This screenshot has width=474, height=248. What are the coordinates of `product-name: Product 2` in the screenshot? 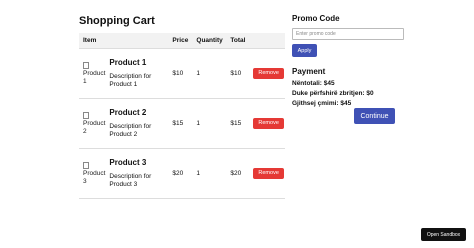 It's located at (128, 112).